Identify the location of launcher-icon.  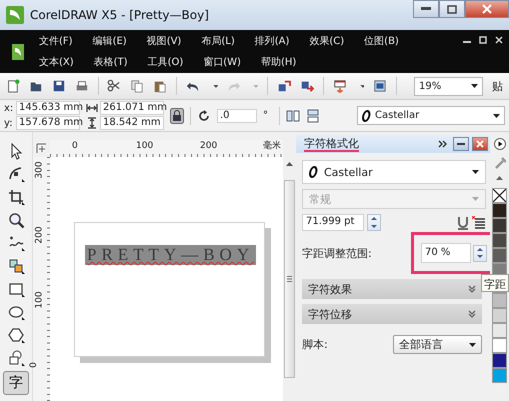
(380, 86).